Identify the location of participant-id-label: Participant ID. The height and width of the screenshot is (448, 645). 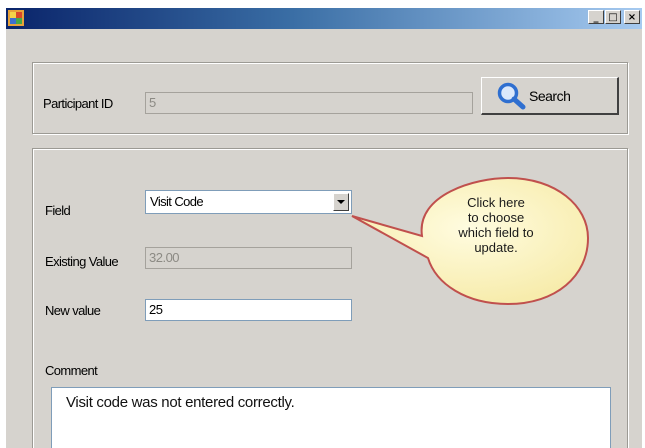
(78, 103).